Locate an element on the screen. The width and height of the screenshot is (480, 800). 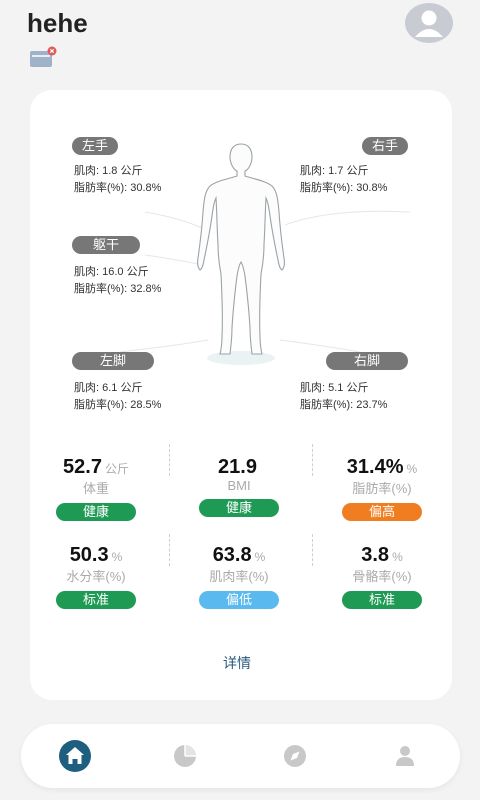
metric-value: 21.9 is located at coordinates (237, 467).